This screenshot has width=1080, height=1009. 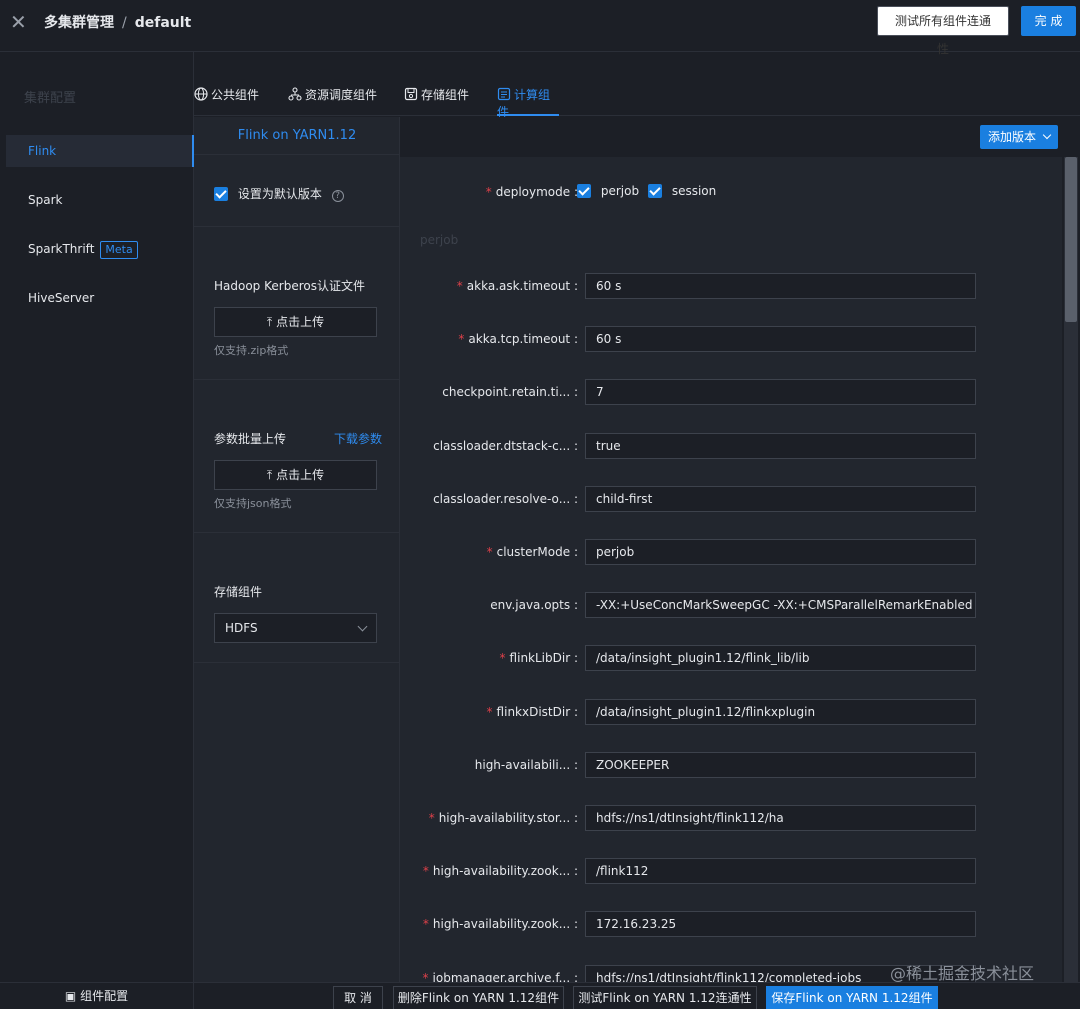 What do you see at coordinates (503, 818) in the screenshot?
I see `field-label: * high-availability.stor... :` at bounding box center [503, 818].